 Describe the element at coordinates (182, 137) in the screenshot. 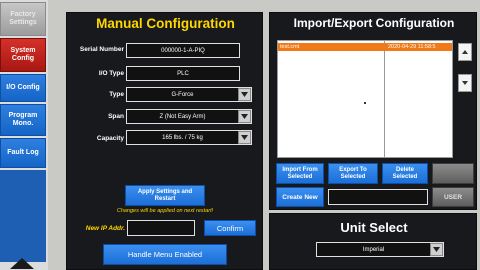

I see `capacity-select-value: 165 lbs. / 75 kg` at that location.